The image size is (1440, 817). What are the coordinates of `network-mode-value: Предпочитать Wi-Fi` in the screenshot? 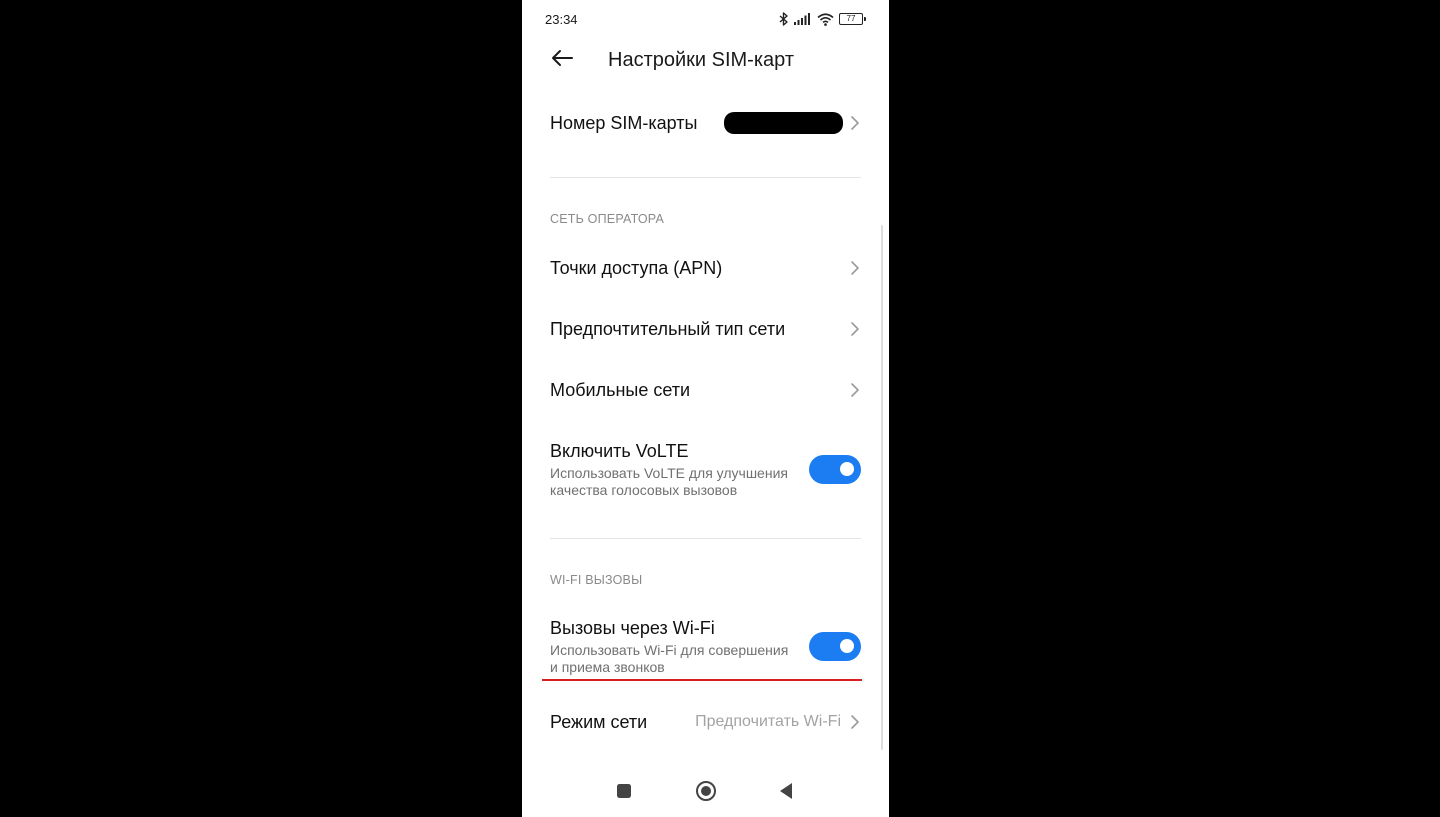 It's located at (768, 721).